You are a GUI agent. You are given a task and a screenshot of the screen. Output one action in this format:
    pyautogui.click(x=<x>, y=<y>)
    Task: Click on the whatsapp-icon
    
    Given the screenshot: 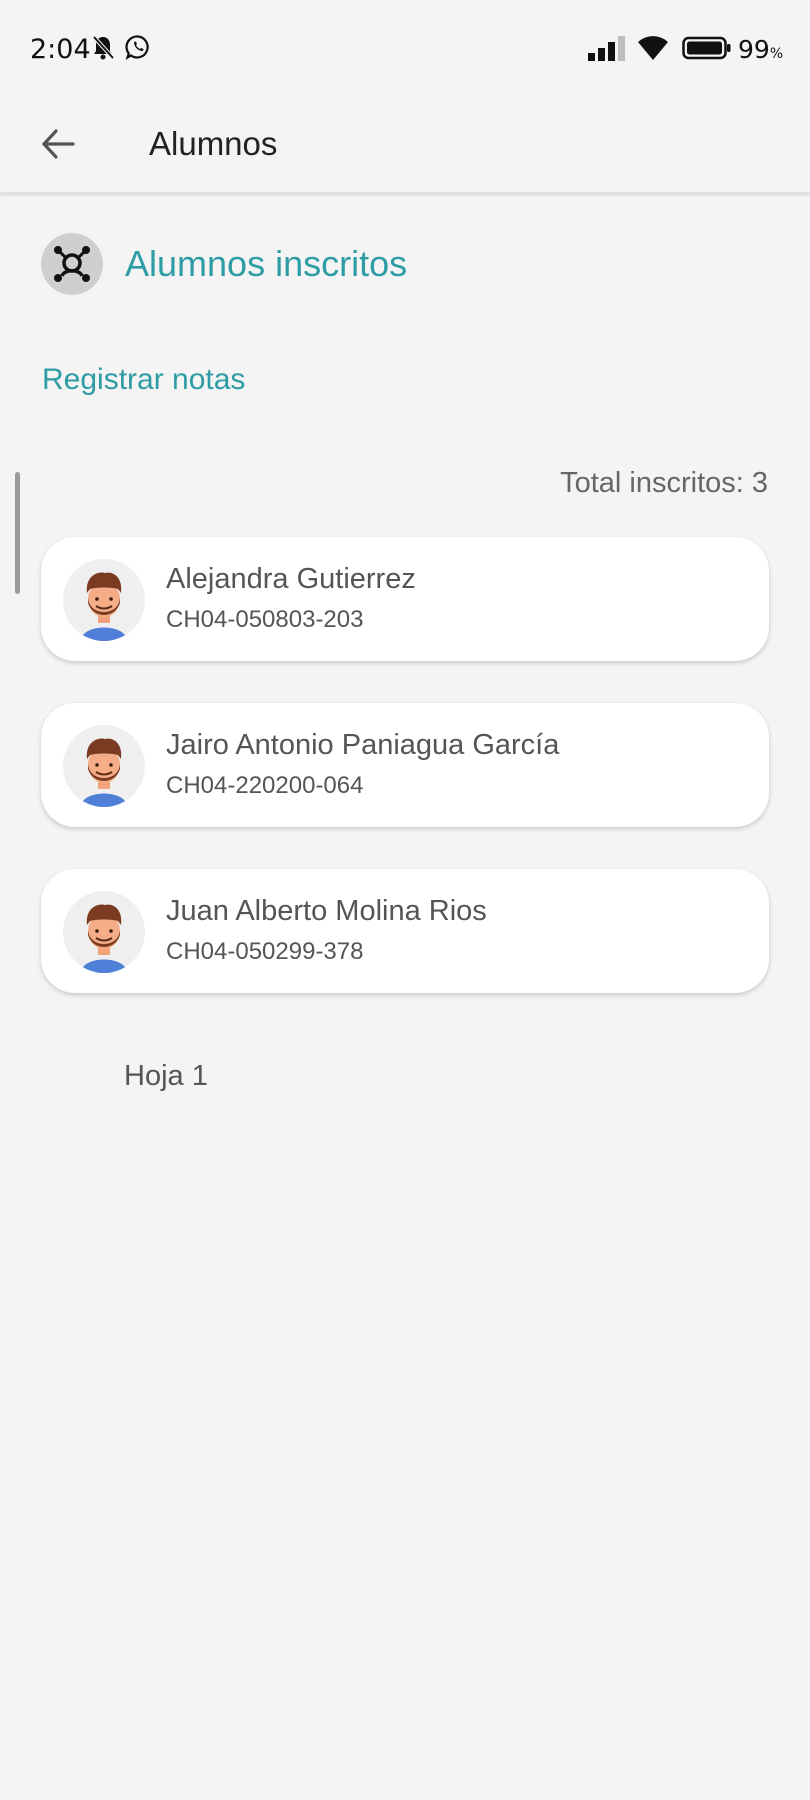 What is the action you would take?
    pyautogui.click(x=137, y=47)
    